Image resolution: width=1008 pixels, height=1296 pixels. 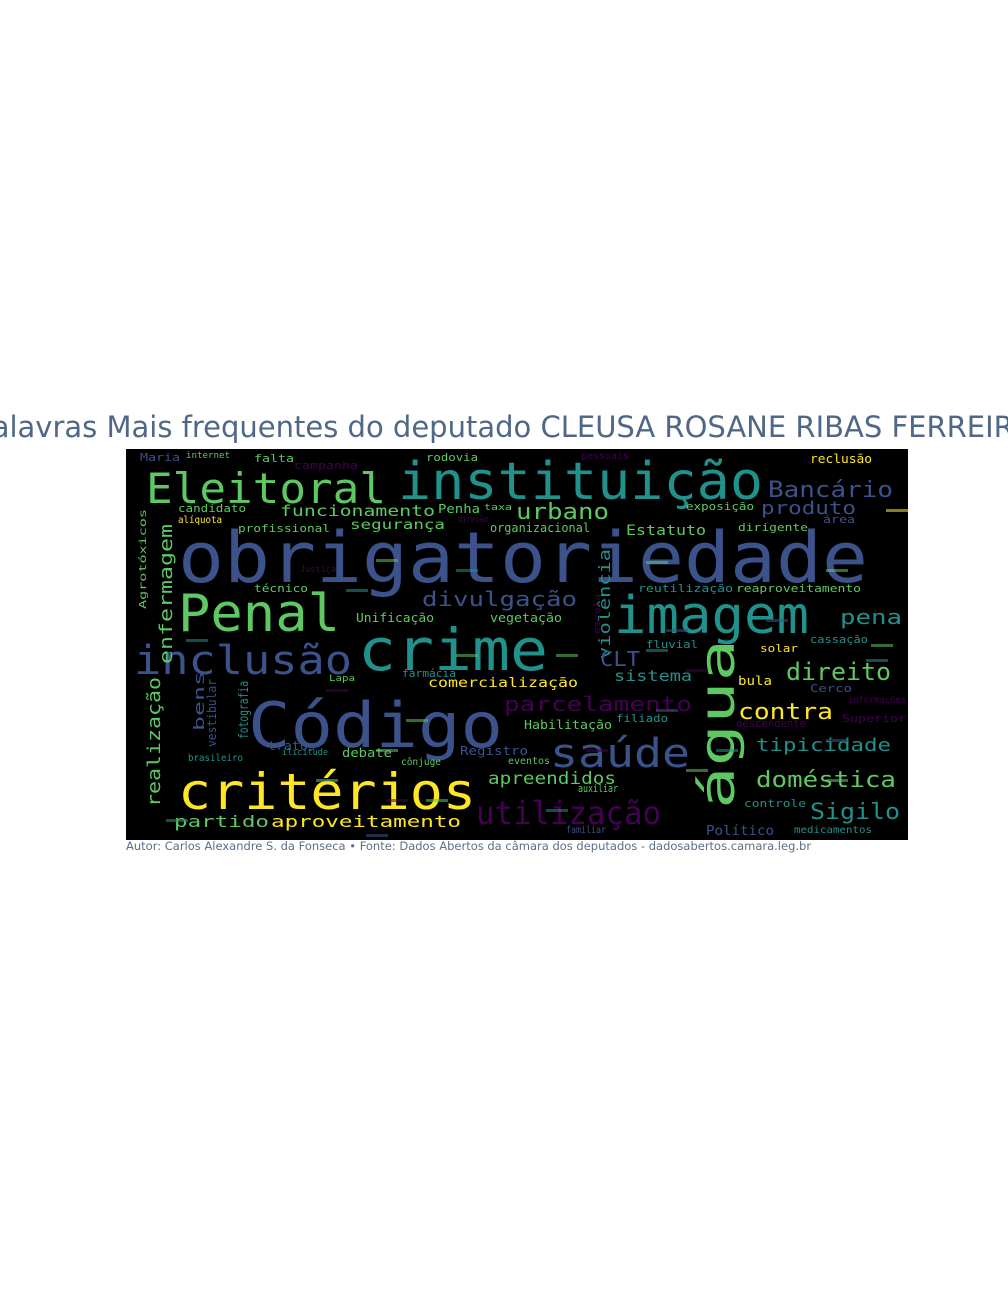 What do you see at coordinates (871, 617) in the screenshot?
I see `word-cloud-word: pena` at bounding box center [871, 617].